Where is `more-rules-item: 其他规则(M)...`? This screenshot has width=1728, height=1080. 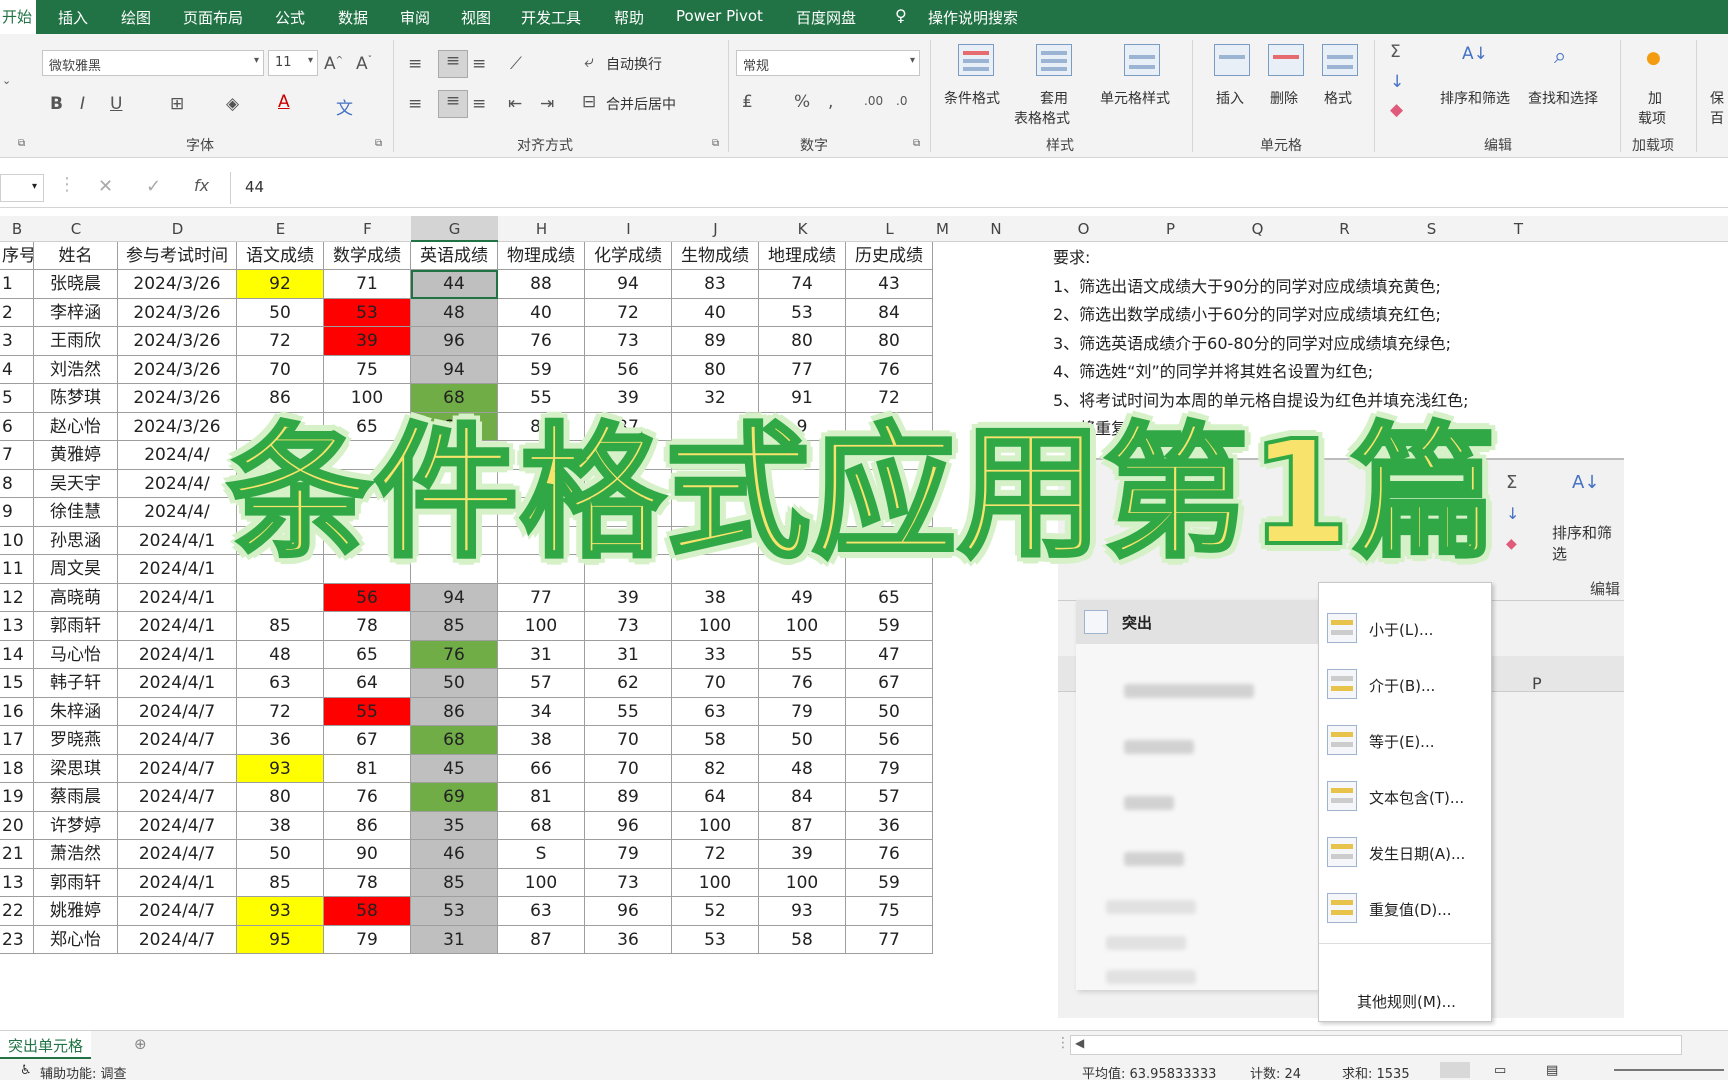 more-rules-item: 其他规则(M)... is located at coordinates (1406, 1001).